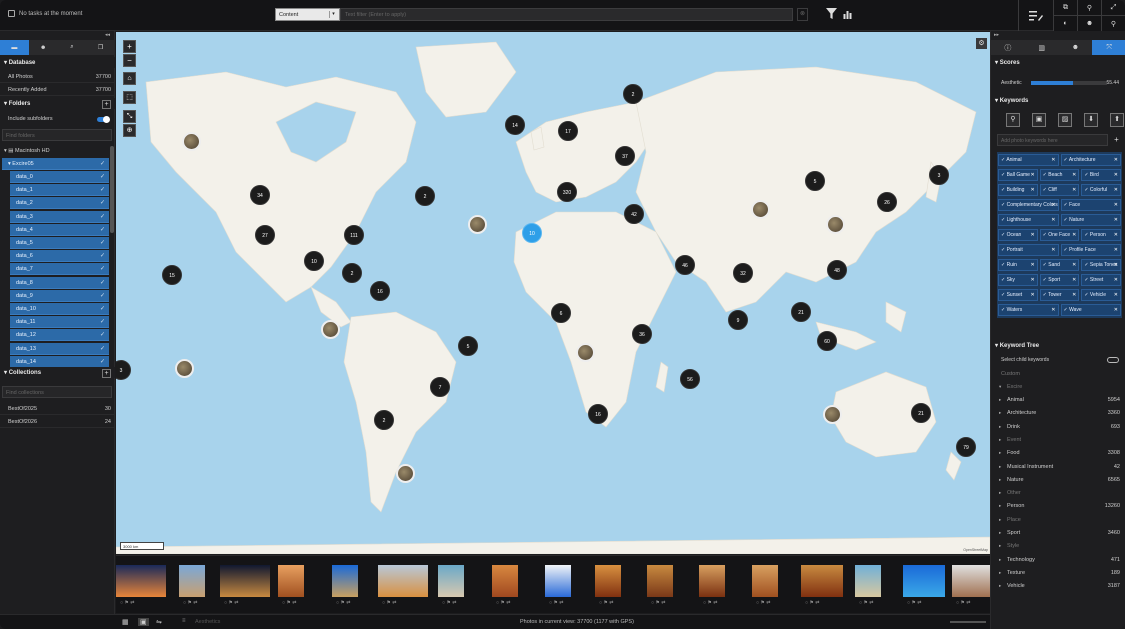 Image resolution: width=1125 pixels, height=629 pixels. What do you see at coordinates (72, 47) in the screenshot?
I see `tab-search: ⌕` at bounding box center [72, 47].